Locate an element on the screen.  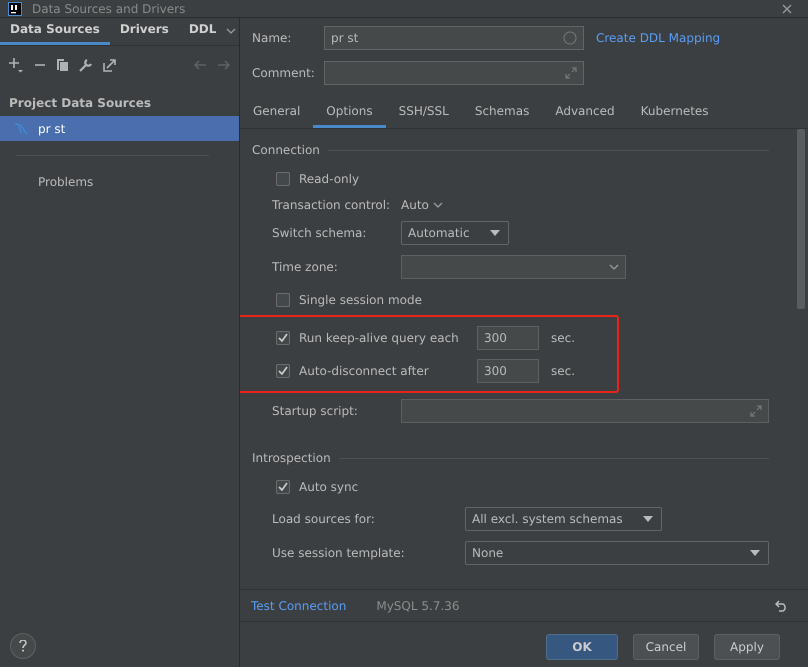
circle-icon is located at coordinates (570, 37).